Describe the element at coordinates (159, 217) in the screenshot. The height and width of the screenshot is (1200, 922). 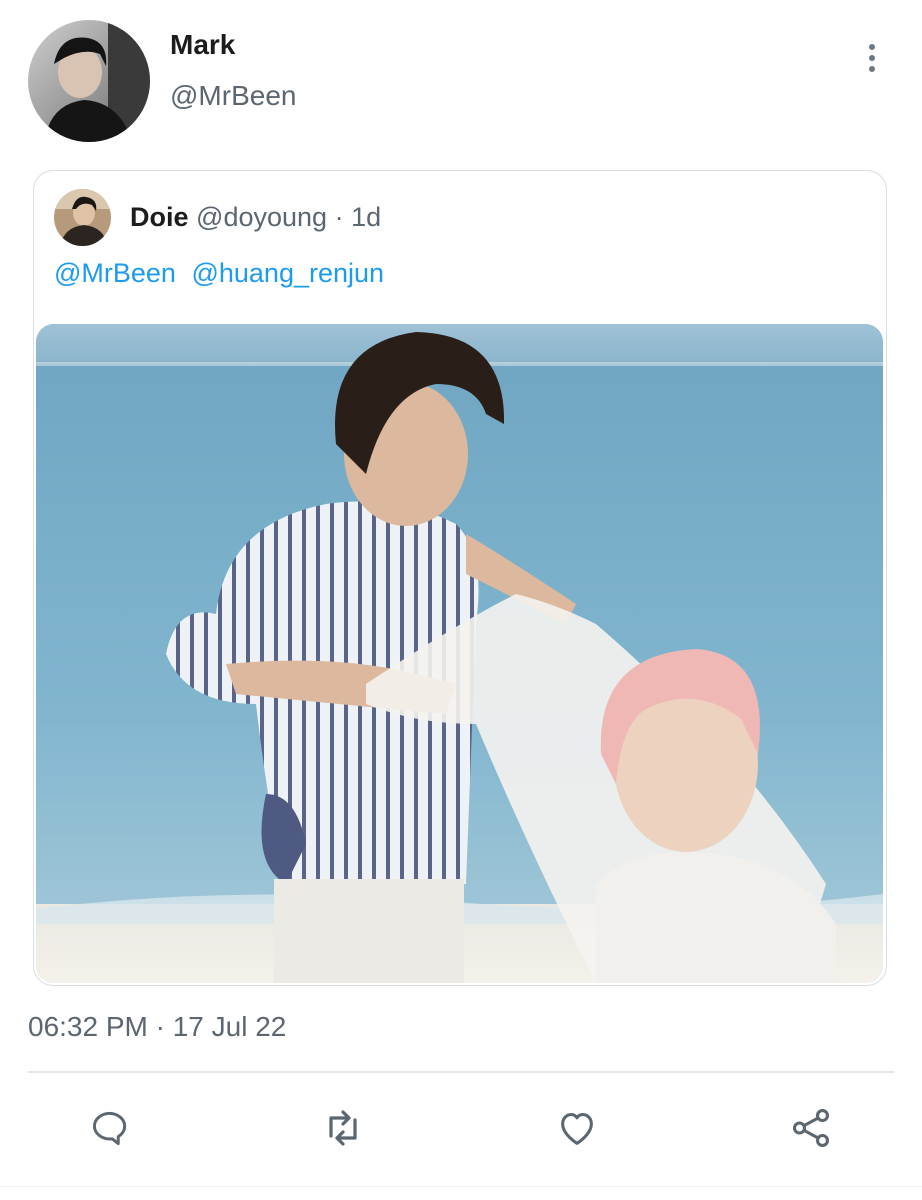
I see `quoted-author-name: Doie` at that location.